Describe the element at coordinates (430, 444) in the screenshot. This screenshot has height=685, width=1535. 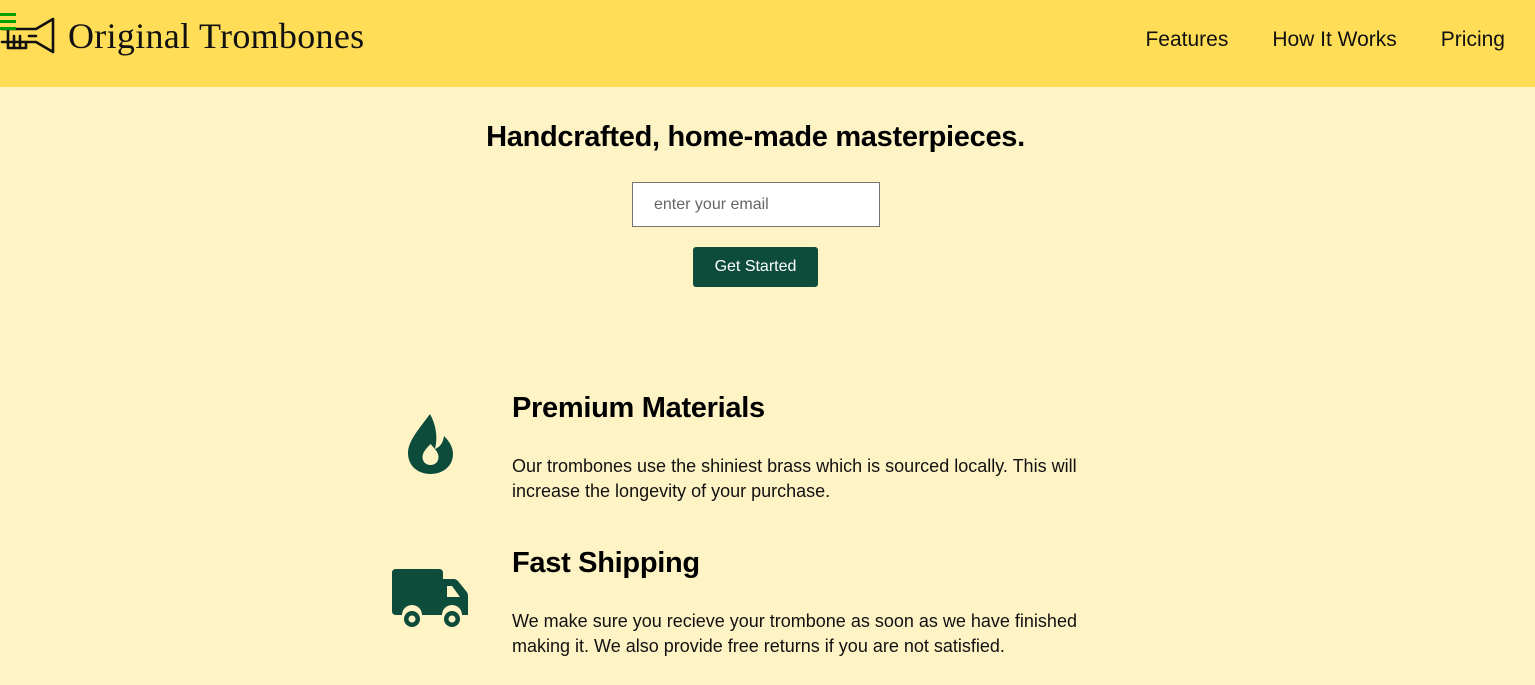
I see `flame-icon` at that location.